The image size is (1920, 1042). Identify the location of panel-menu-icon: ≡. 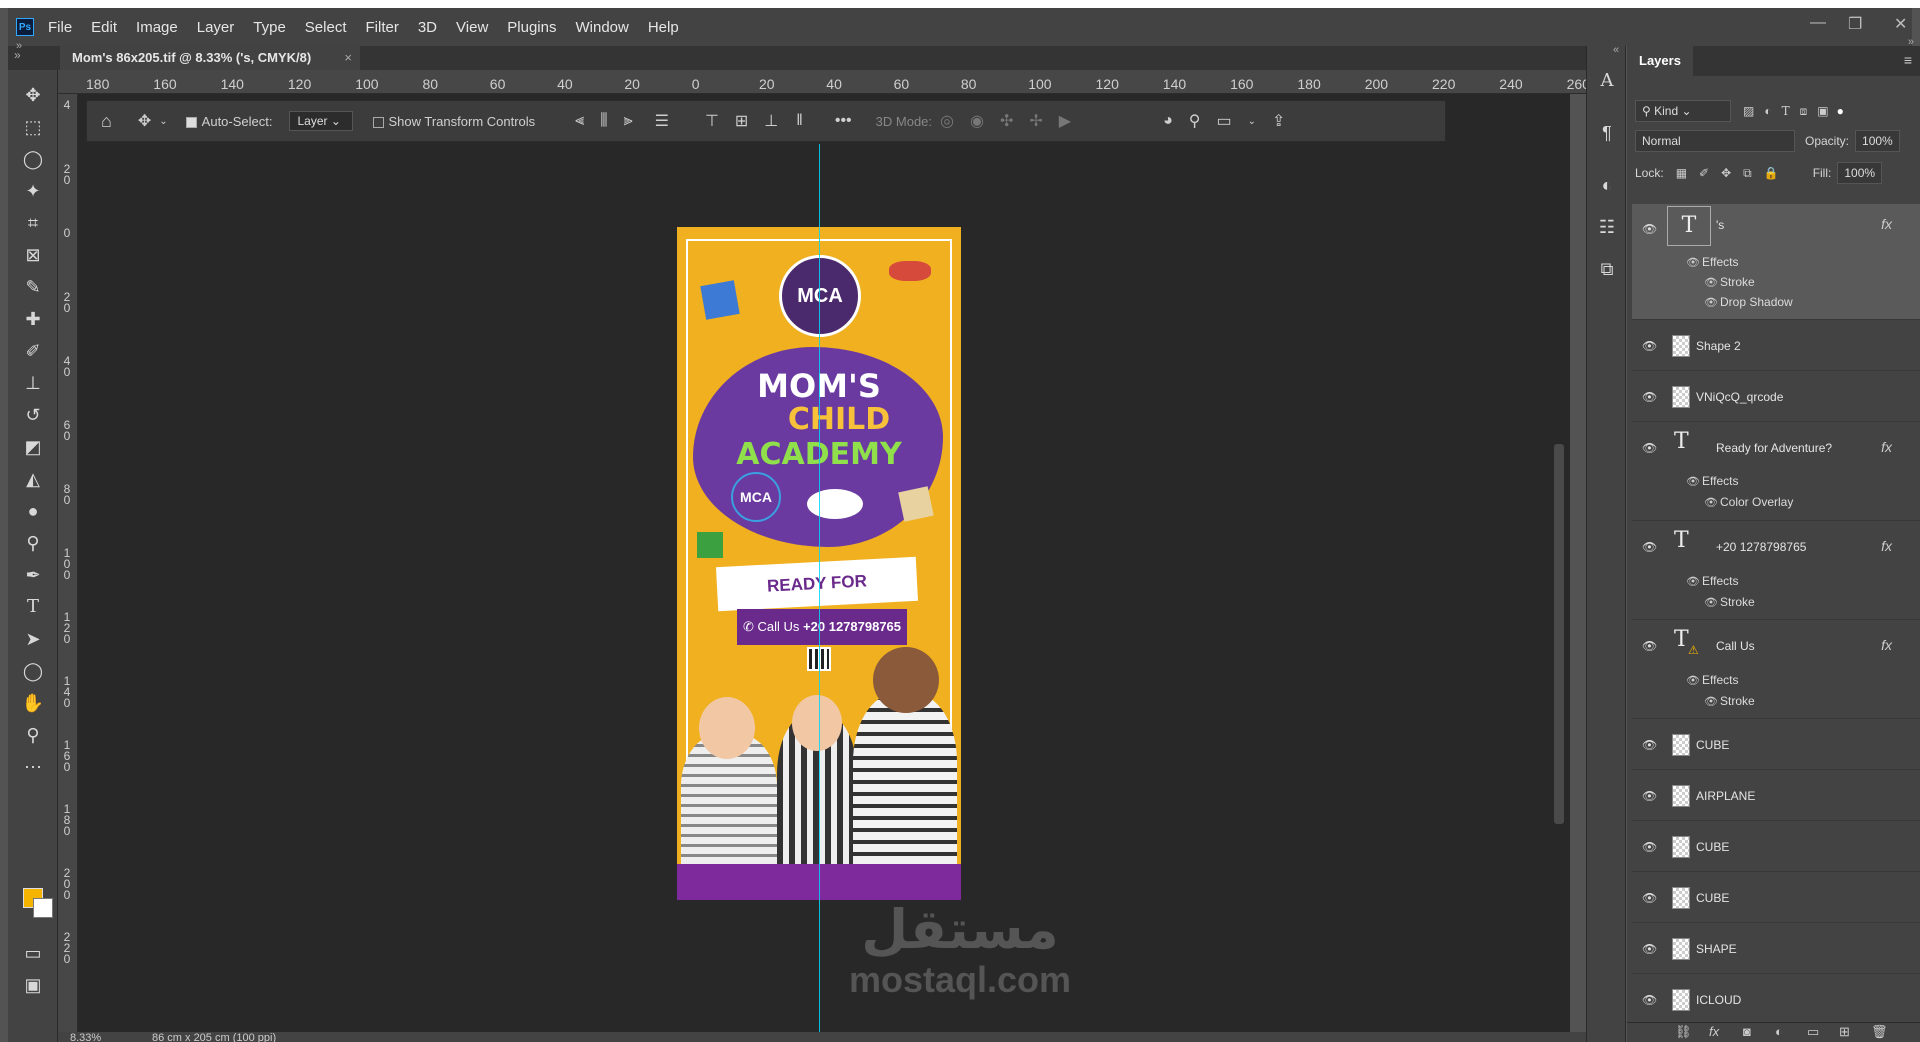
(1908, 60).